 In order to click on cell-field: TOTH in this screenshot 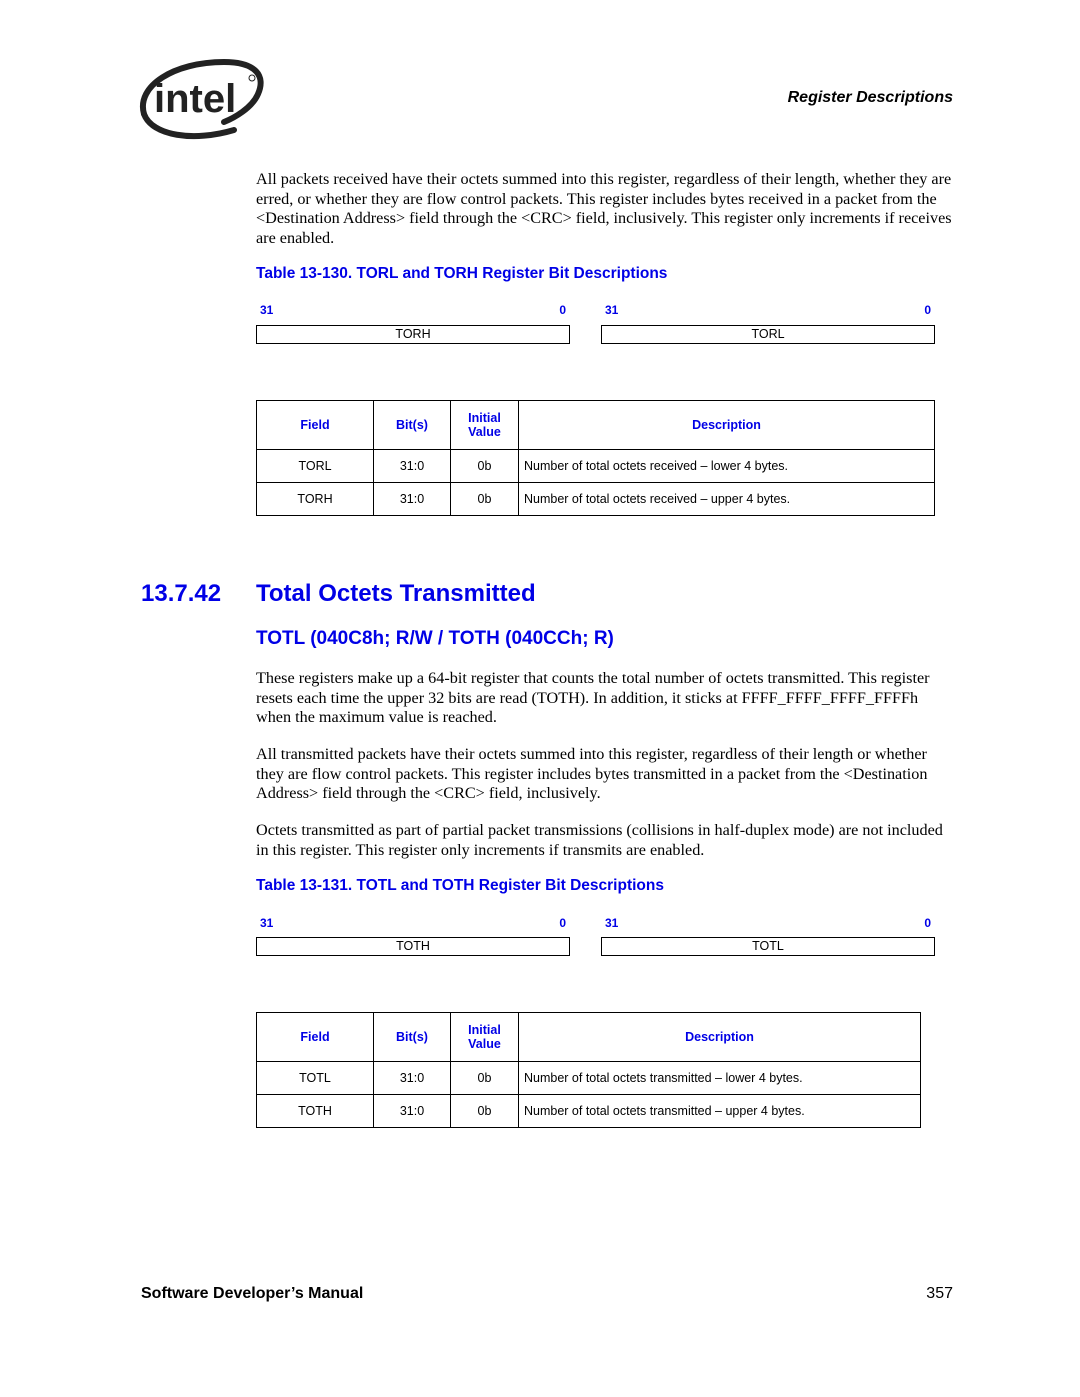, I will do `click(315, 1111)`.